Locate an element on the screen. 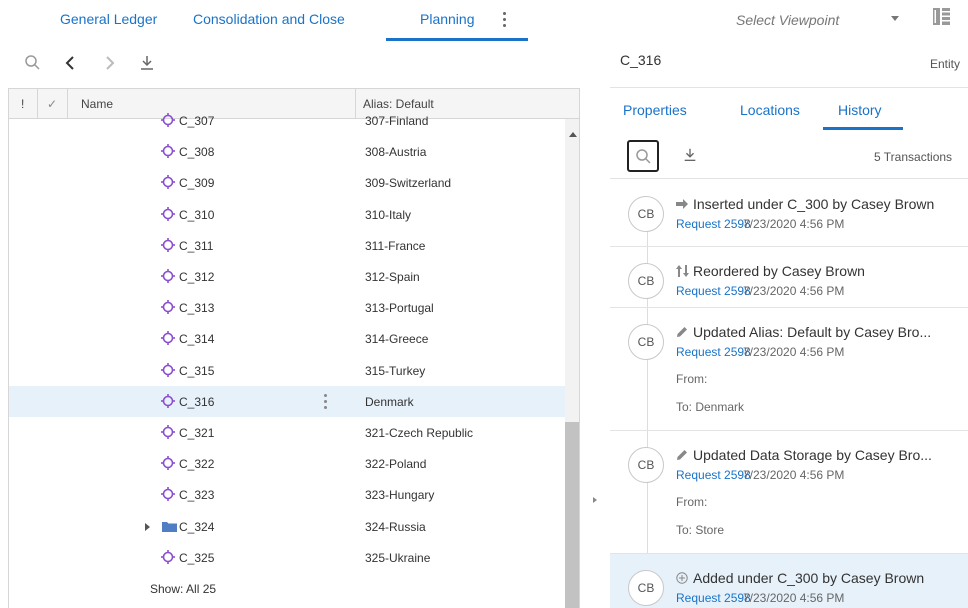  member-alias: 325-Ukraine is located at coordinates (398, 557).